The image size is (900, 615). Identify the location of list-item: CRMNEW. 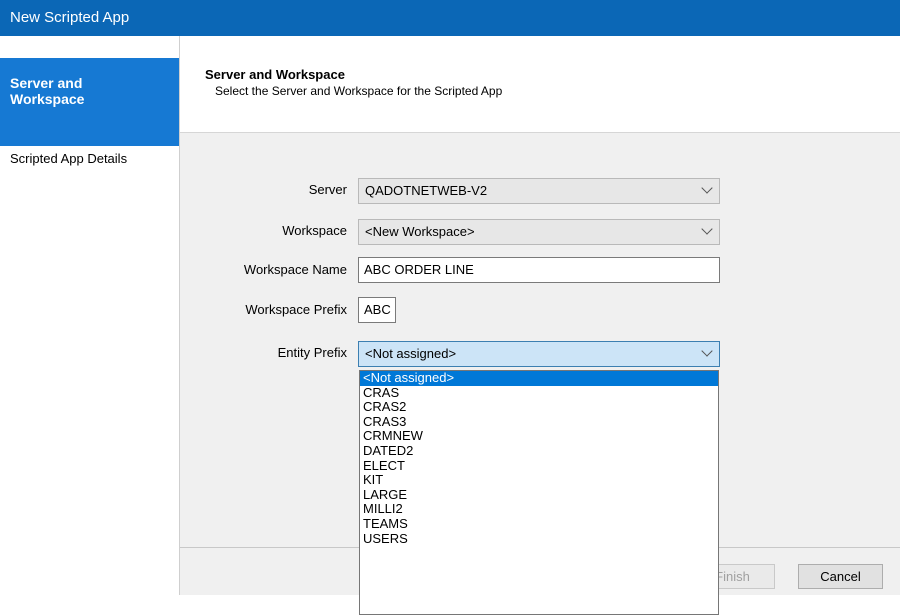
(539, 436).